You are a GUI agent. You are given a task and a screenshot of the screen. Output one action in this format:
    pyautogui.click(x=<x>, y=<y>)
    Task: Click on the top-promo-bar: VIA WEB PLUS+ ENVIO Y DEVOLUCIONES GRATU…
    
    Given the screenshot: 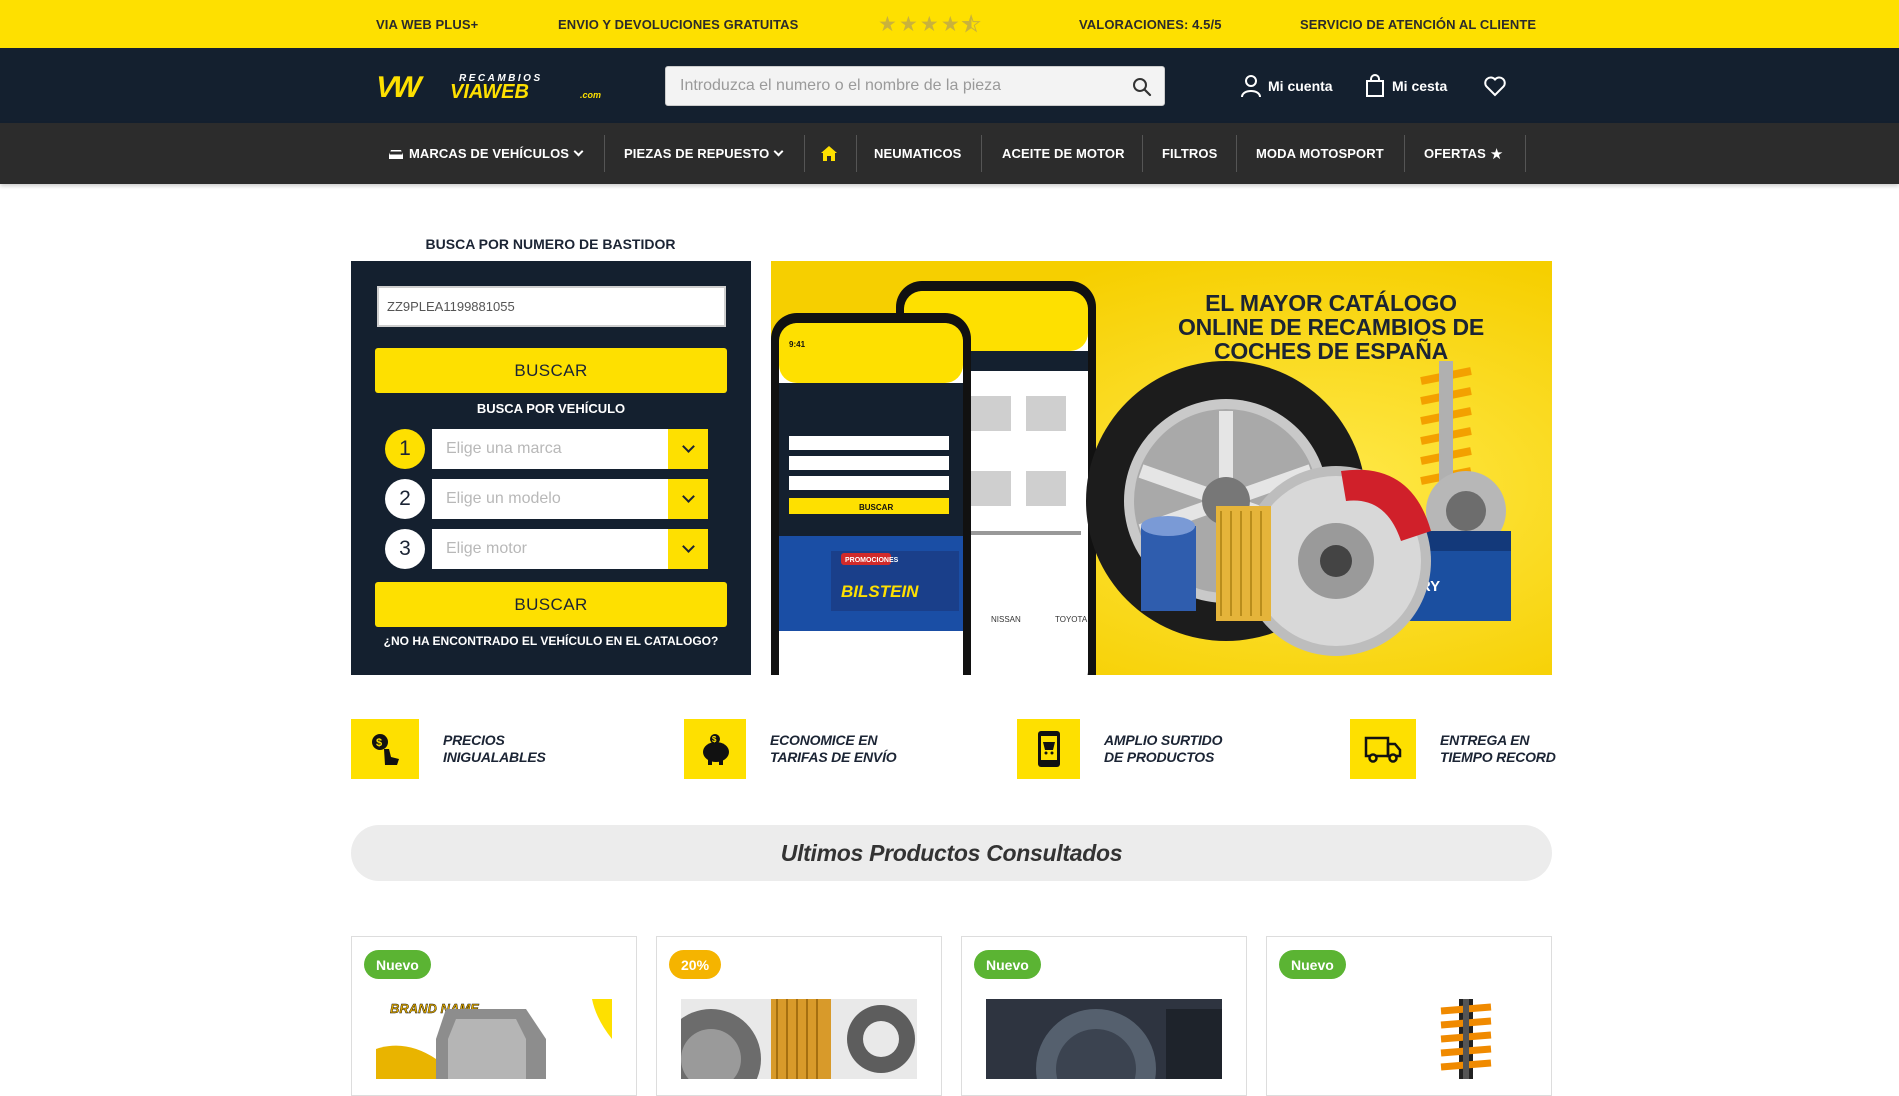 What is the action you would take?
    pyautogui.click(x=949, y=24)
    